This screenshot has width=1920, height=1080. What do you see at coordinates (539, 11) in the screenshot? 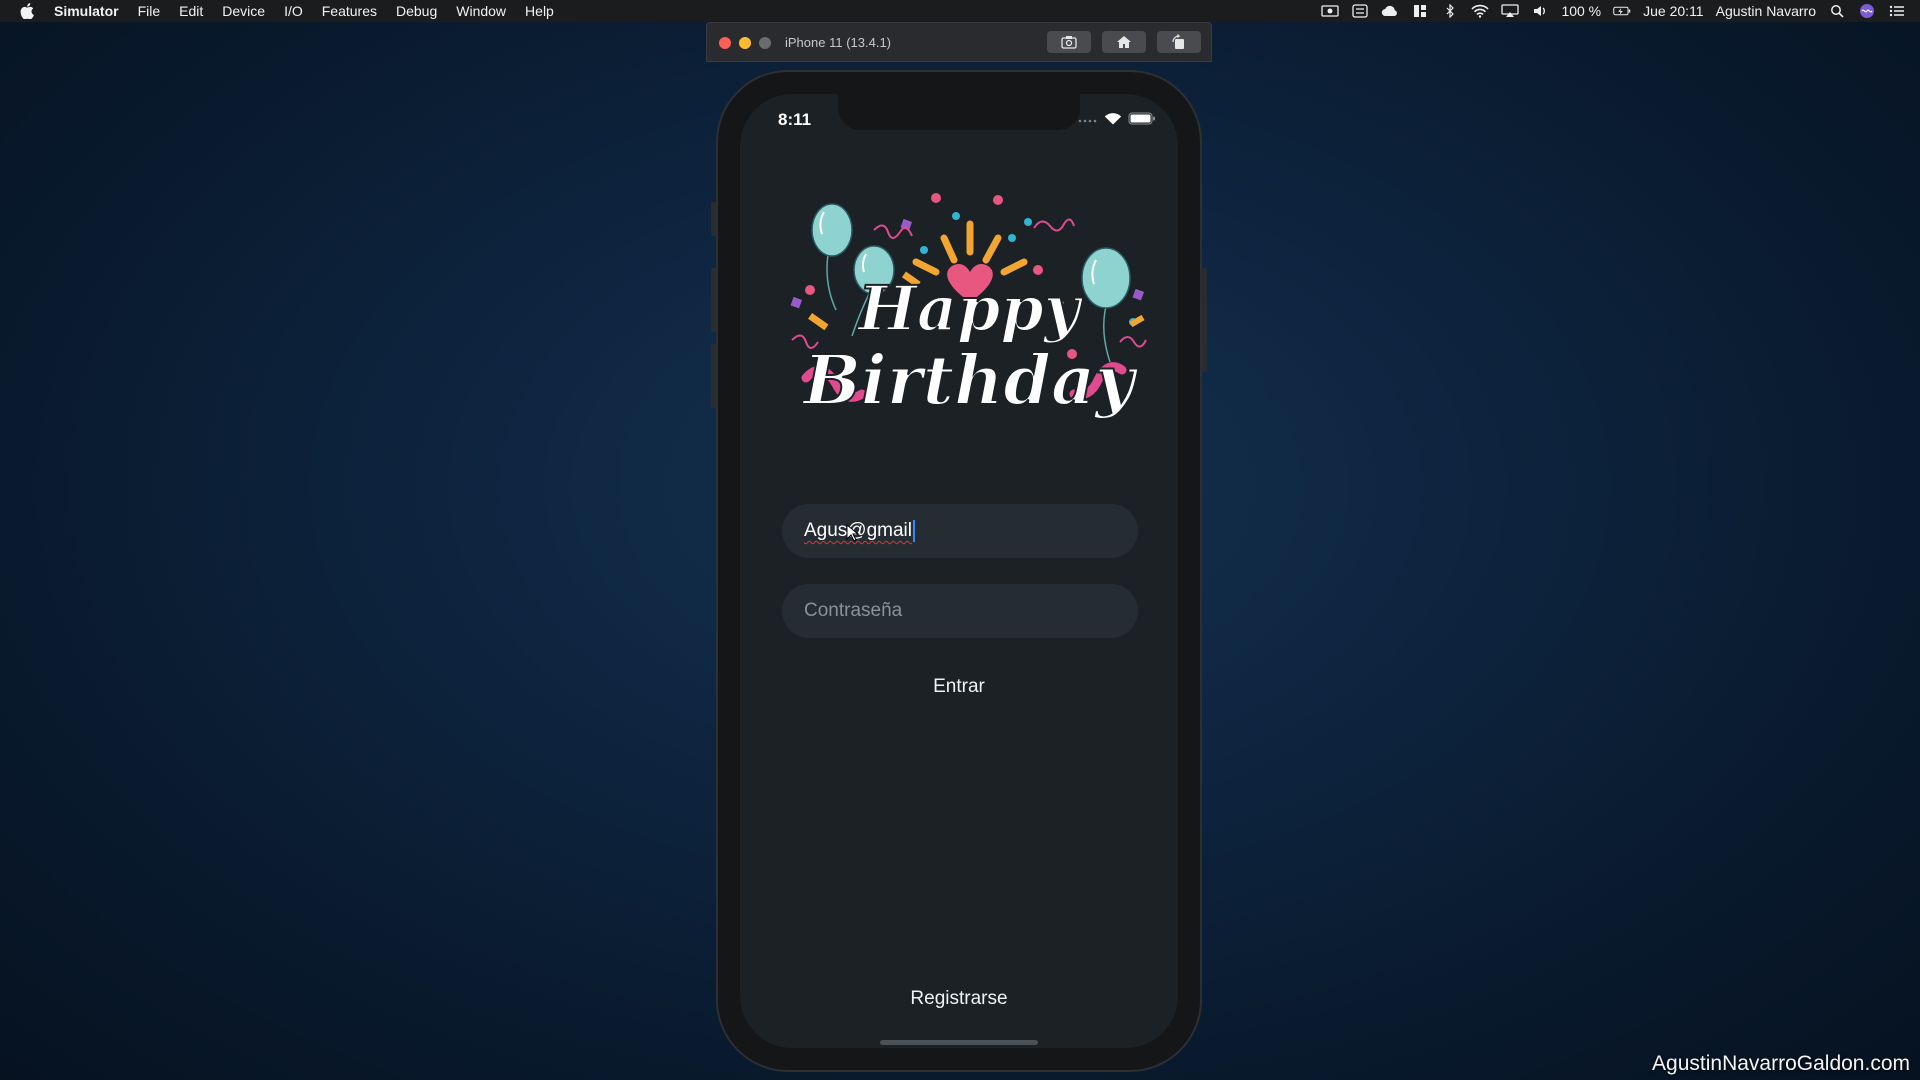
I see `menu-help: Help` at bounding box center [539, 11].